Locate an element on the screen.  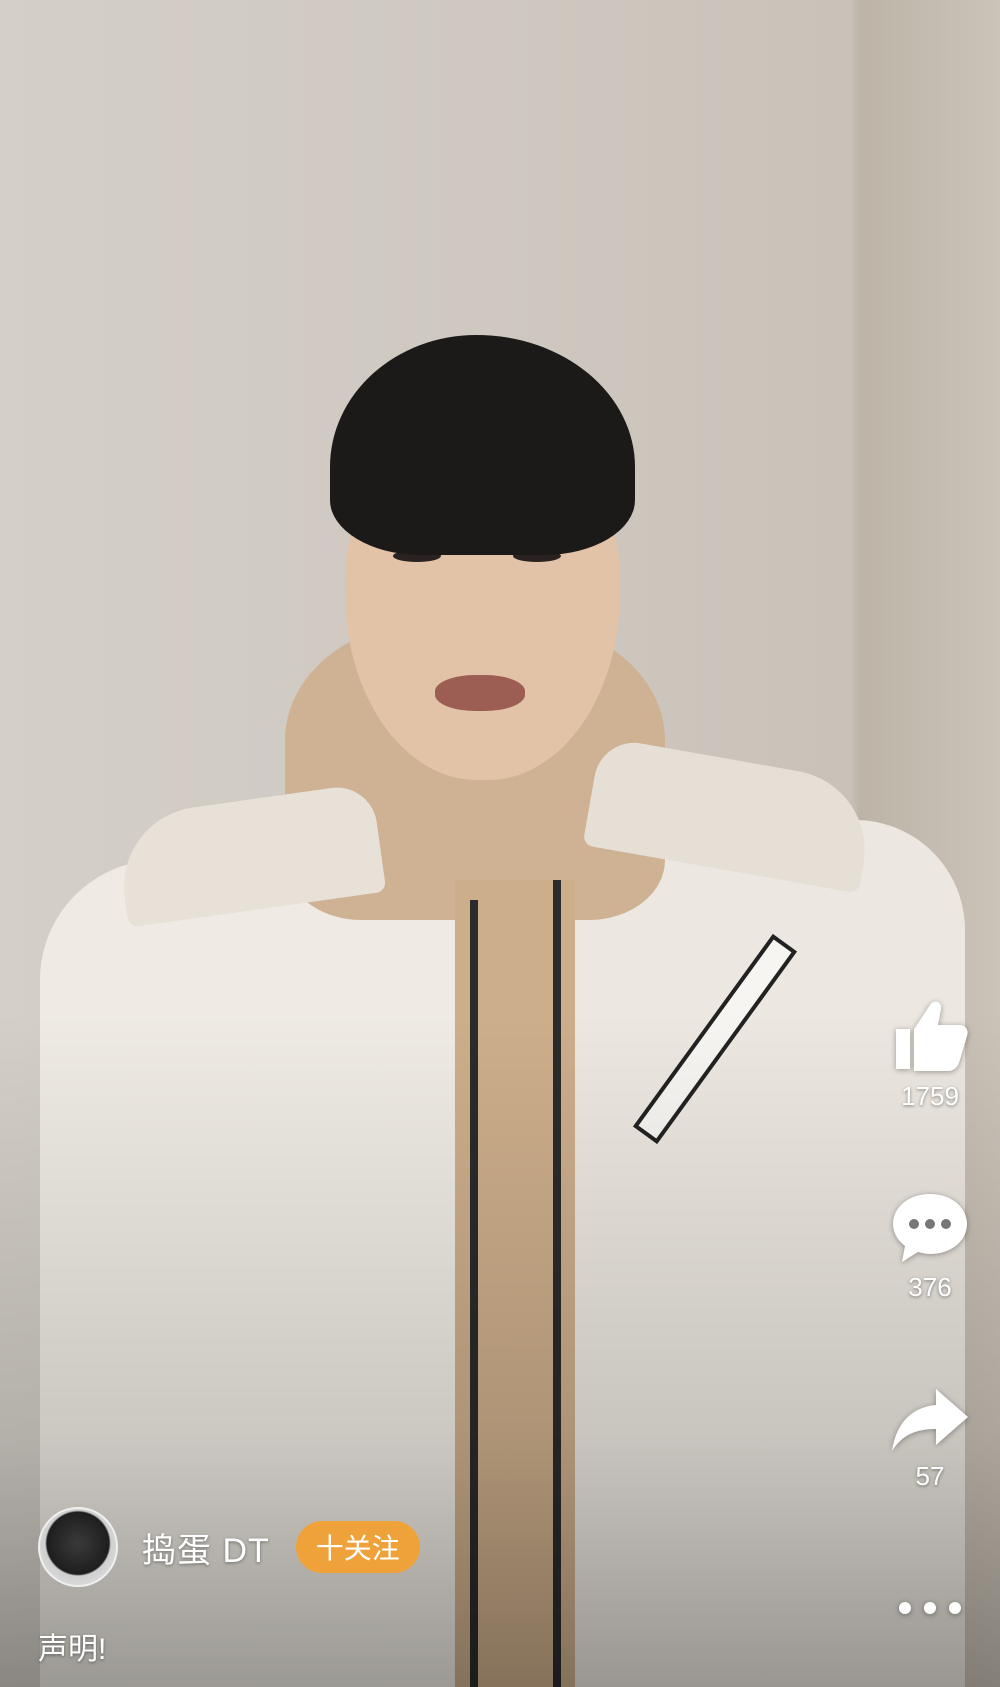
zipper-right-shape is located at coordinates (557, 1283).